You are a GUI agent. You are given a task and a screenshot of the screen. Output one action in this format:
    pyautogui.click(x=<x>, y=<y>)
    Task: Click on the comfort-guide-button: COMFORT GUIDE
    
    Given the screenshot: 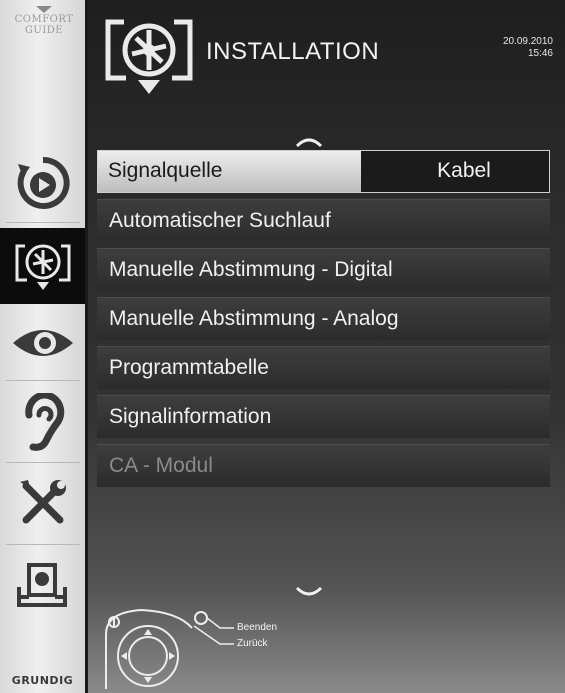 What is the action you would take?
    pyautogui.click(x=44, y=21)
    